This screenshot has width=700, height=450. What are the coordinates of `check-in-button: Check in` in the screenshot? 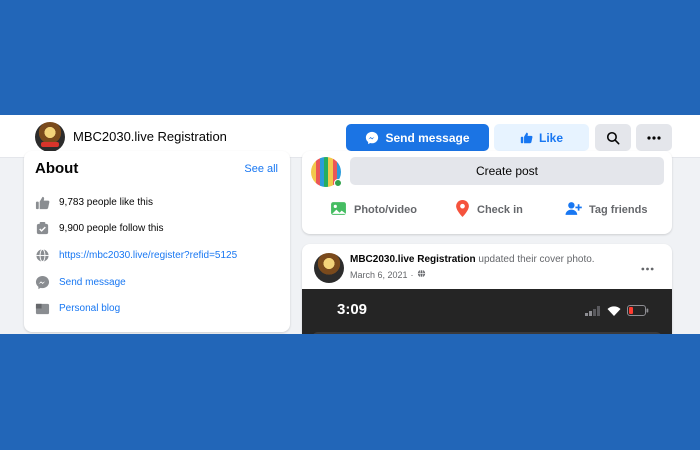 It's located at (489, 210).